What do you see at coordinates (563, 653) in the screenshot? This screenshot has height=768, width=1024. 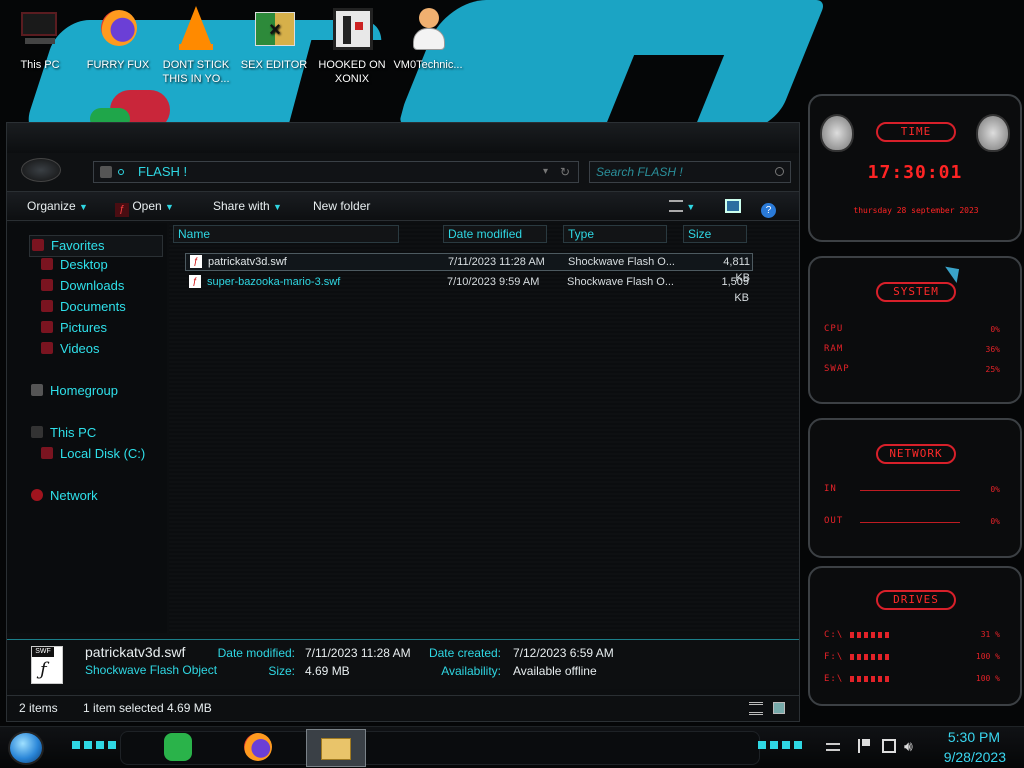 I see `details-created-value: 7/12/2023 6:59 AM` at bounding box center [563, 653].